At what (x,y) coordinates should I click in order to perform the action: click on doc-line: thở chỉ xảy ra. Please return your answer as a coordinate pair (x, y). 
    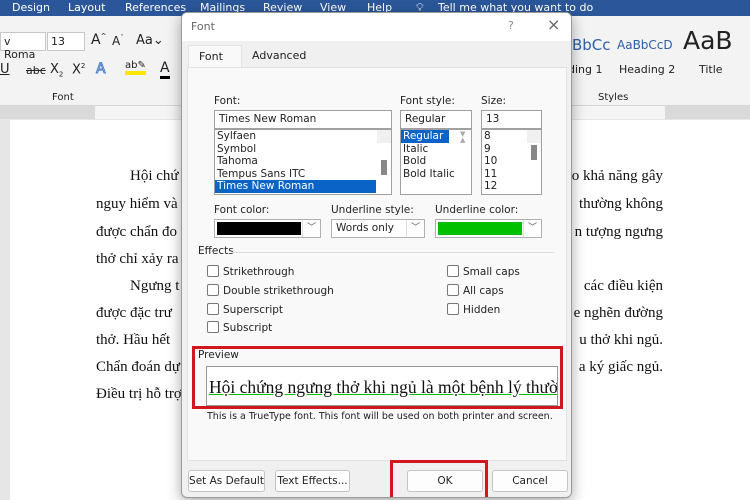
    Looking at the image, I should click on (137, 259).